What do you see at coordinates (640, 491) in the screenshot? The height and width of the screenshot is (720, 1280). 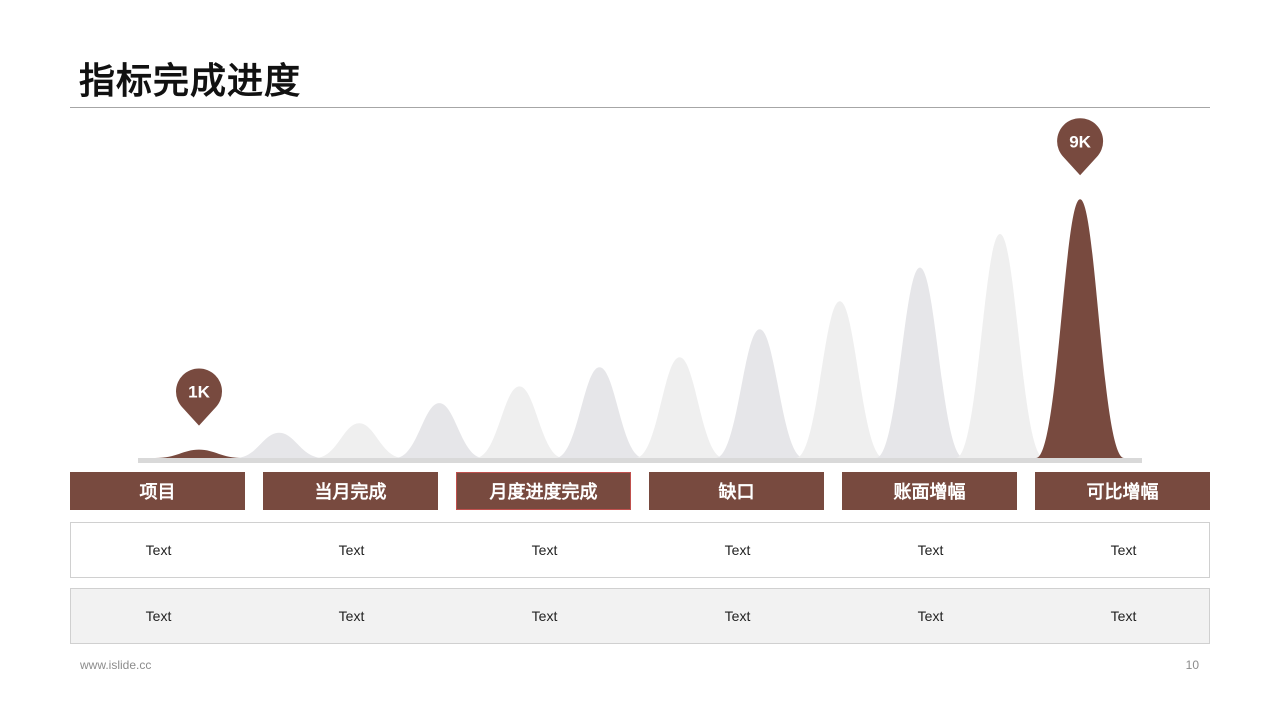 I see `table-header-row: 项目 当月完成 月度进度完成 缺口 账面增幅 可比增幅` at bounding box center [640, 491].